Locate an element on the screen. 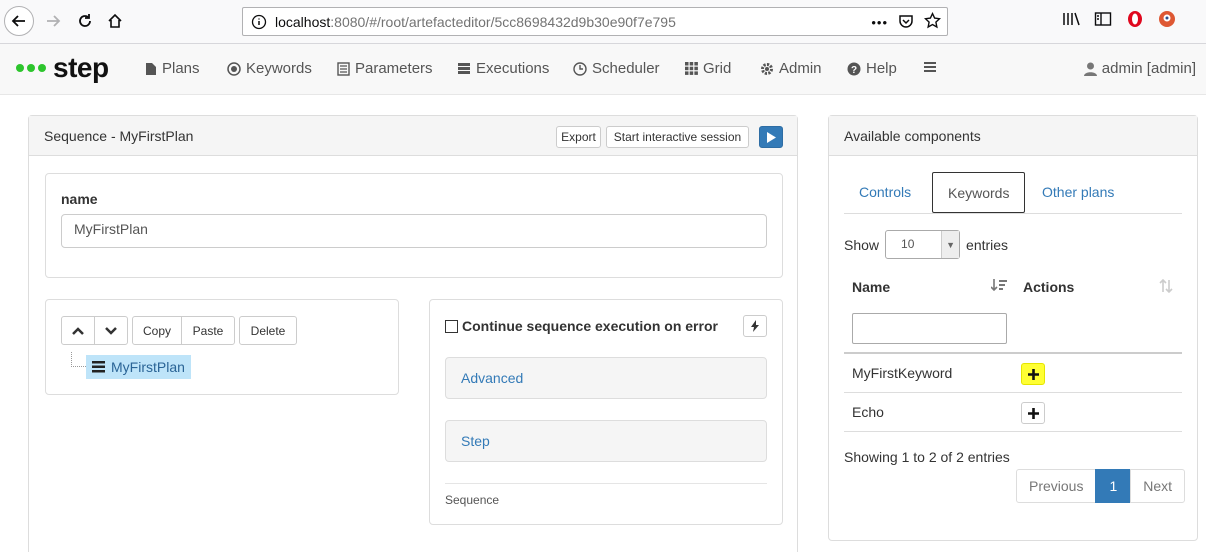 The height and width of the screenshot is (552, 1206). page-size-control: Show 10 ▼ entries is located at coordinates (926, 244).